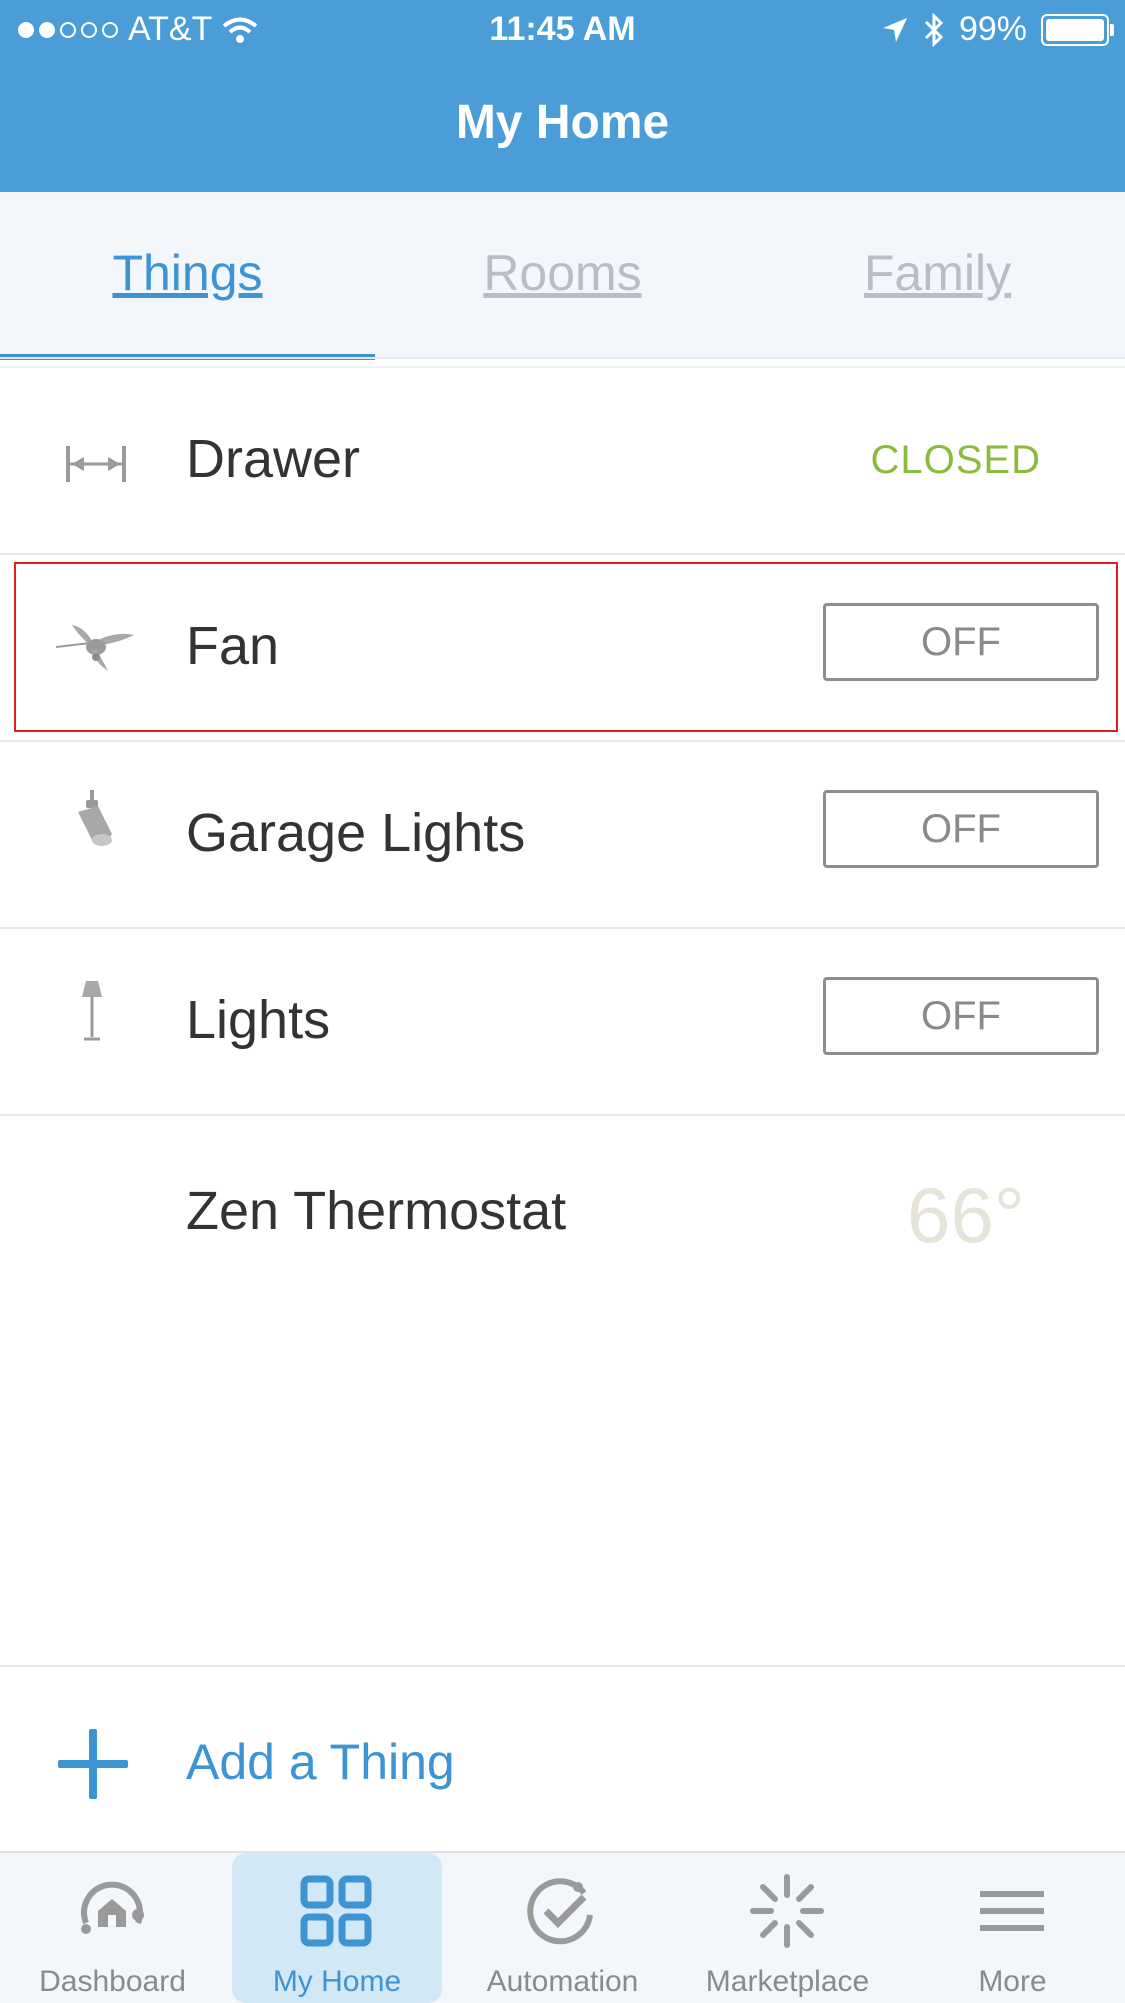 The width and height of the screenshot is (1125, 2003). I want to click on spotlight-icon, so click(95, 818).